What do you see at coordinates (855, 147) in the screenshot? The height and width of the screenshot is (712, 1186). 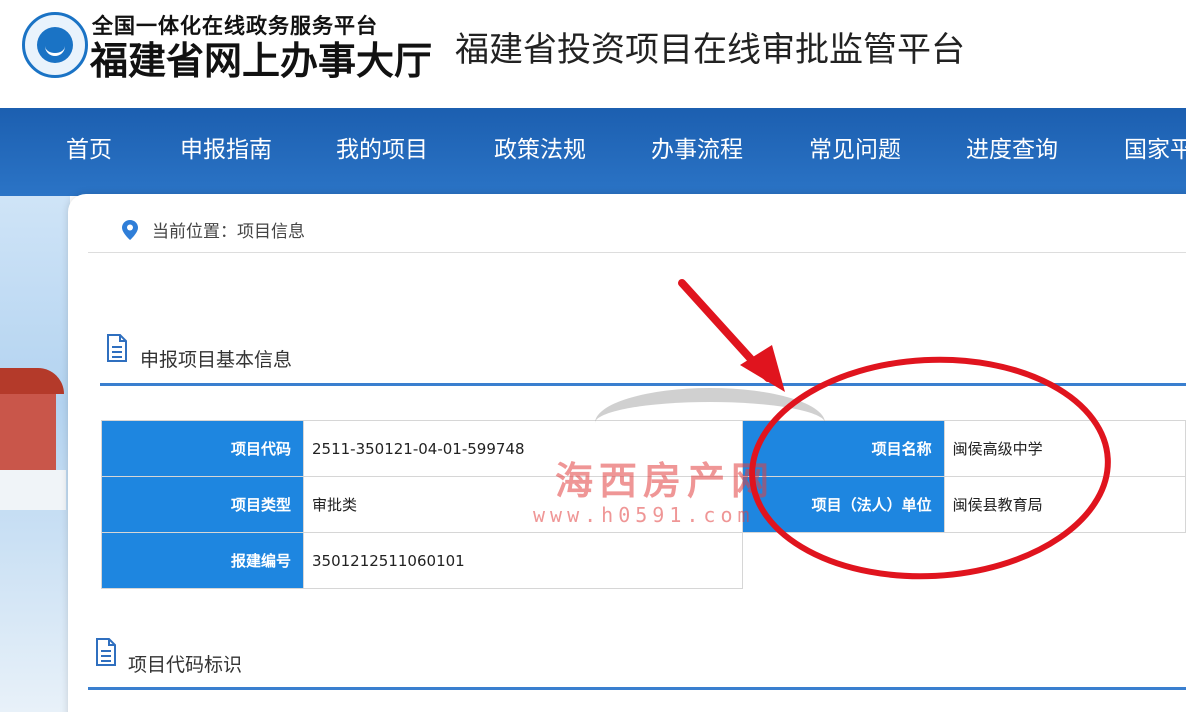 I see `nav-item-faq: 常见问题` at bounding box center [855, 147].